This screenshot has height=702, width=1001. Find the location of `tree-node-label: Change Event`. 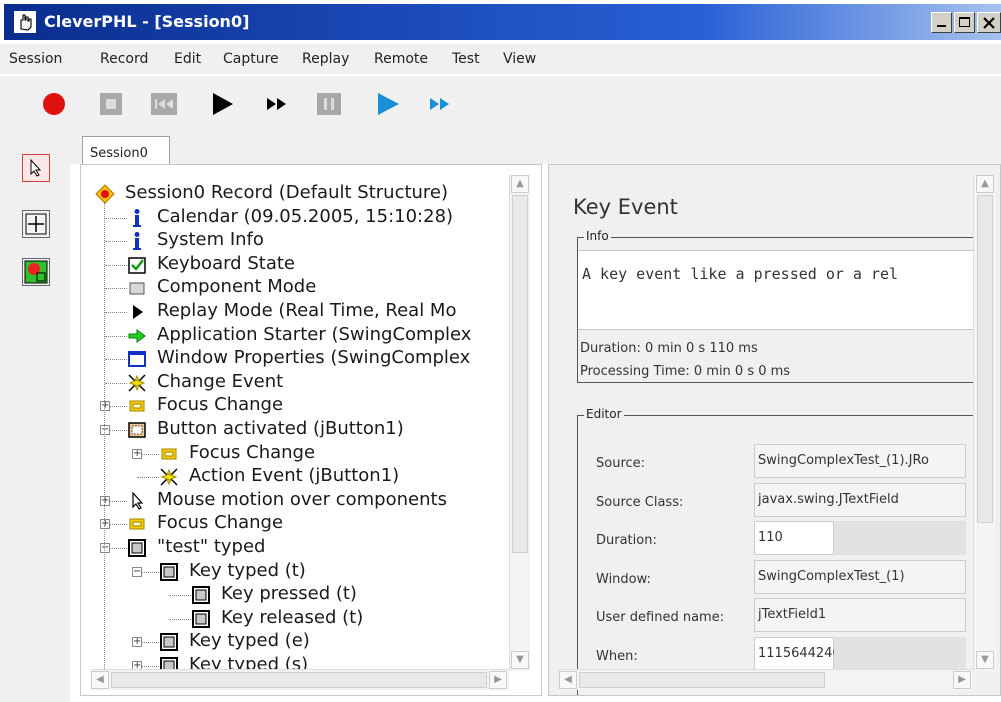

tree-node-label: Change Event is located at coordinates (220, 381).